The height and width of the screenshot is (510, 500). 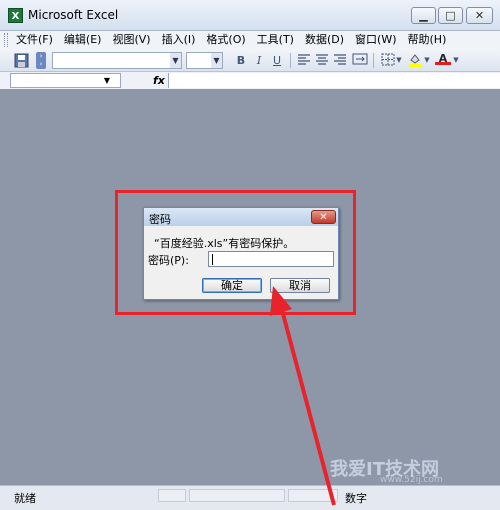 I want to click on menu-insert: 插入(I), so click(x=179, y=40).